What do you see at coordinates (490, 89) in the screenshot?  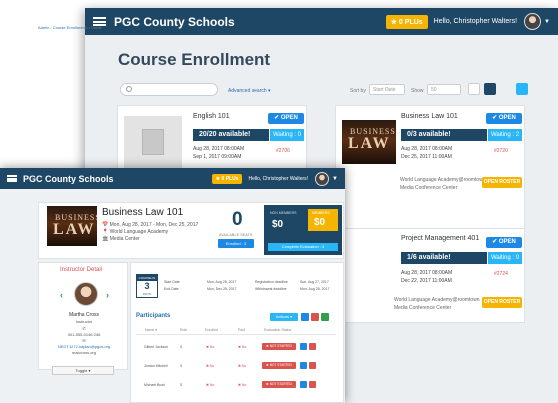 I see `grid-view-icon` at bounding box center [490, 89].